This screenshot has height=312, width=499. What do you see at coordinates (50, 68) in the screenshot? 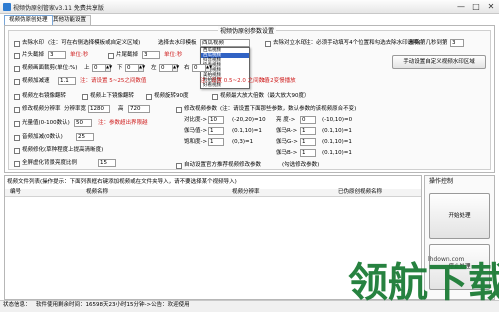
I see `crop-frame-label: 视频画面裁剪(单位:%)` at bounding box center [50, 68].